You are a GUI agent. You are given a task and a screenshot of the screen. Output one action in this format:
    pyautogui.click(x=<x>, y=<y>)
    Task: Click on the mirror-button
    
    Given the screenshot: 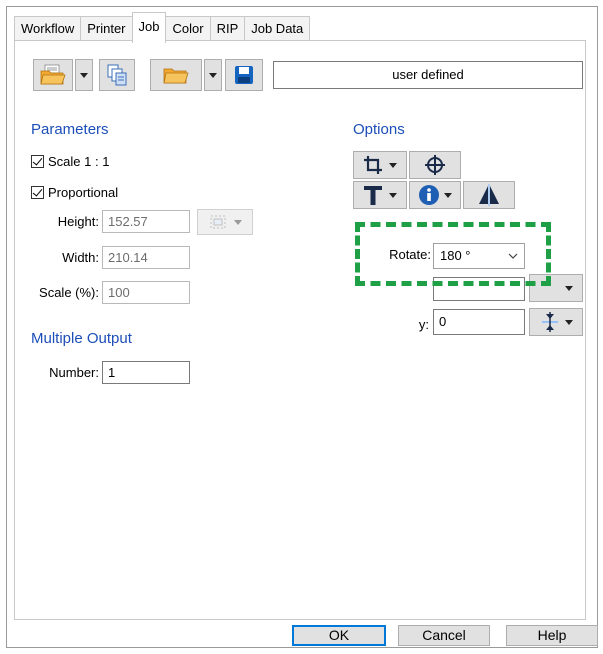 What is the action you would take?
    pyautogui.click(x=489, y=195)
    